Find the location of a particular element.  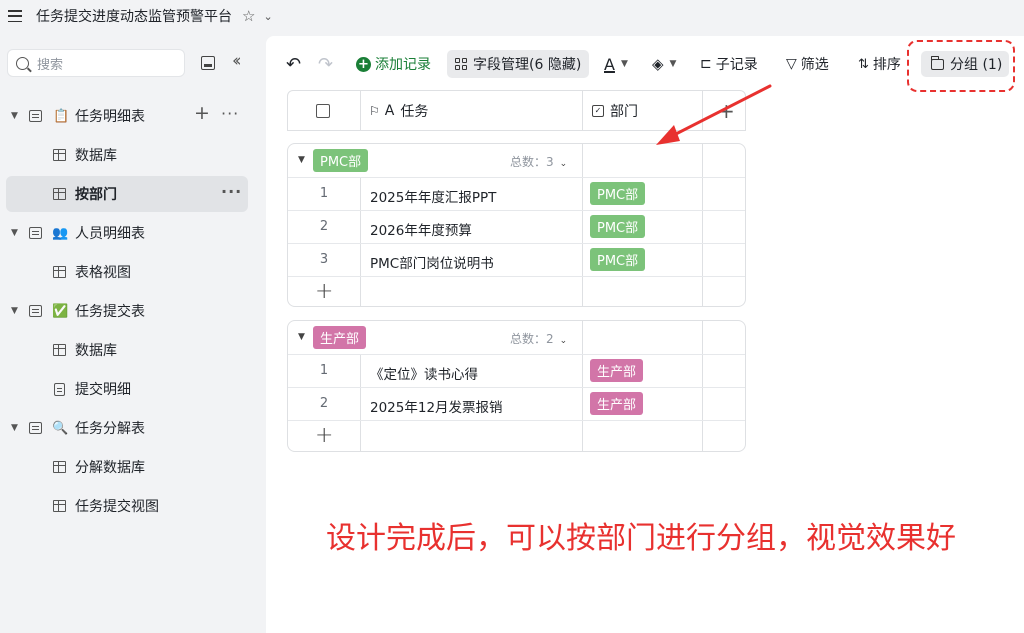

text-field-icon: A is located at coordinates (389, 110).